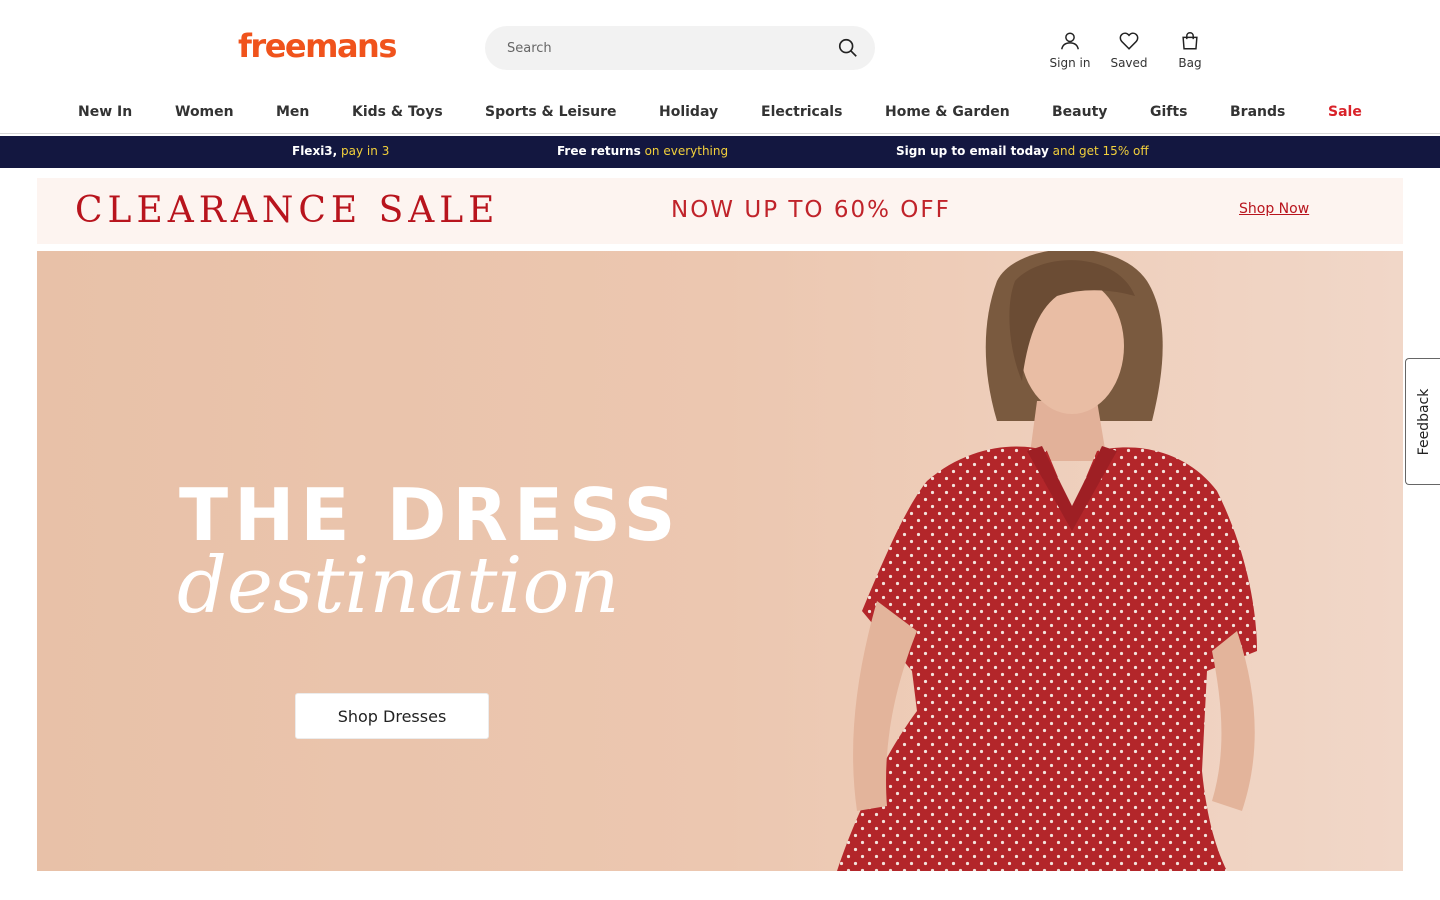 Image resolution: width=1440 pixels, height=900 pixels. What do you see at coordinates (688, 112) in the screenshot?
I see `nav-item-holiday: Holiday` at bounding box center [688, 112].